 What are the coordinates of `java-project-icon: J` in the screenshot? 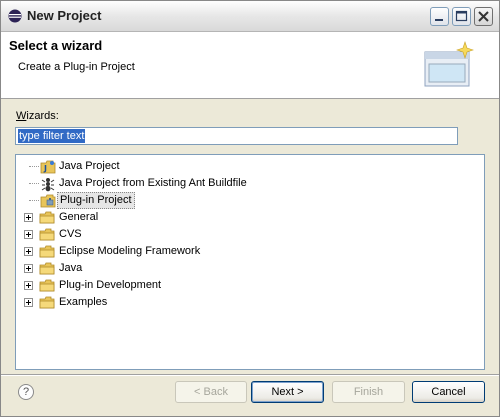 It's located at (48, 167).